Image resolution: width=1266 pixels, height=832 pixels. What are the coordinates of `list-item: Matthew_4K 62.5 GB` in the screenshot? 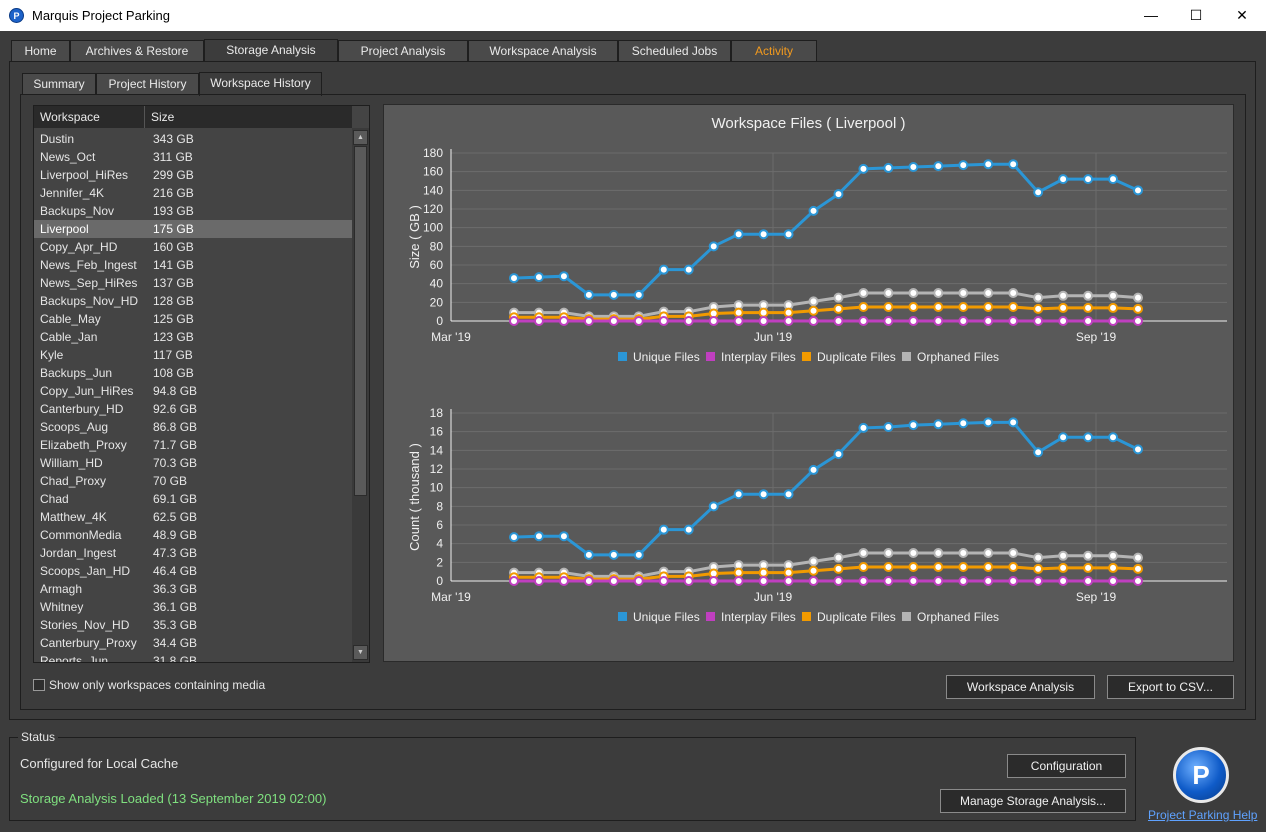 It's located at (193, 517).